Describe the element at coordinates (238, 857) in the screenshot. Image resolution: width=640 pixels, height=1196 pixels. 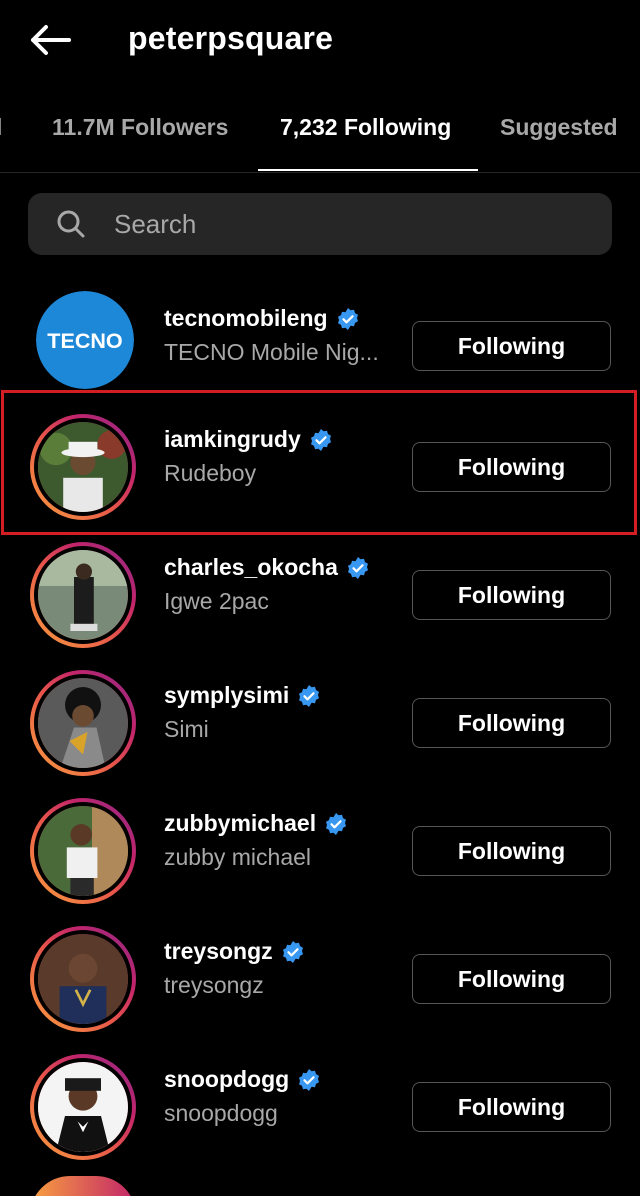
I see `full-name: zubby michael` at that location.